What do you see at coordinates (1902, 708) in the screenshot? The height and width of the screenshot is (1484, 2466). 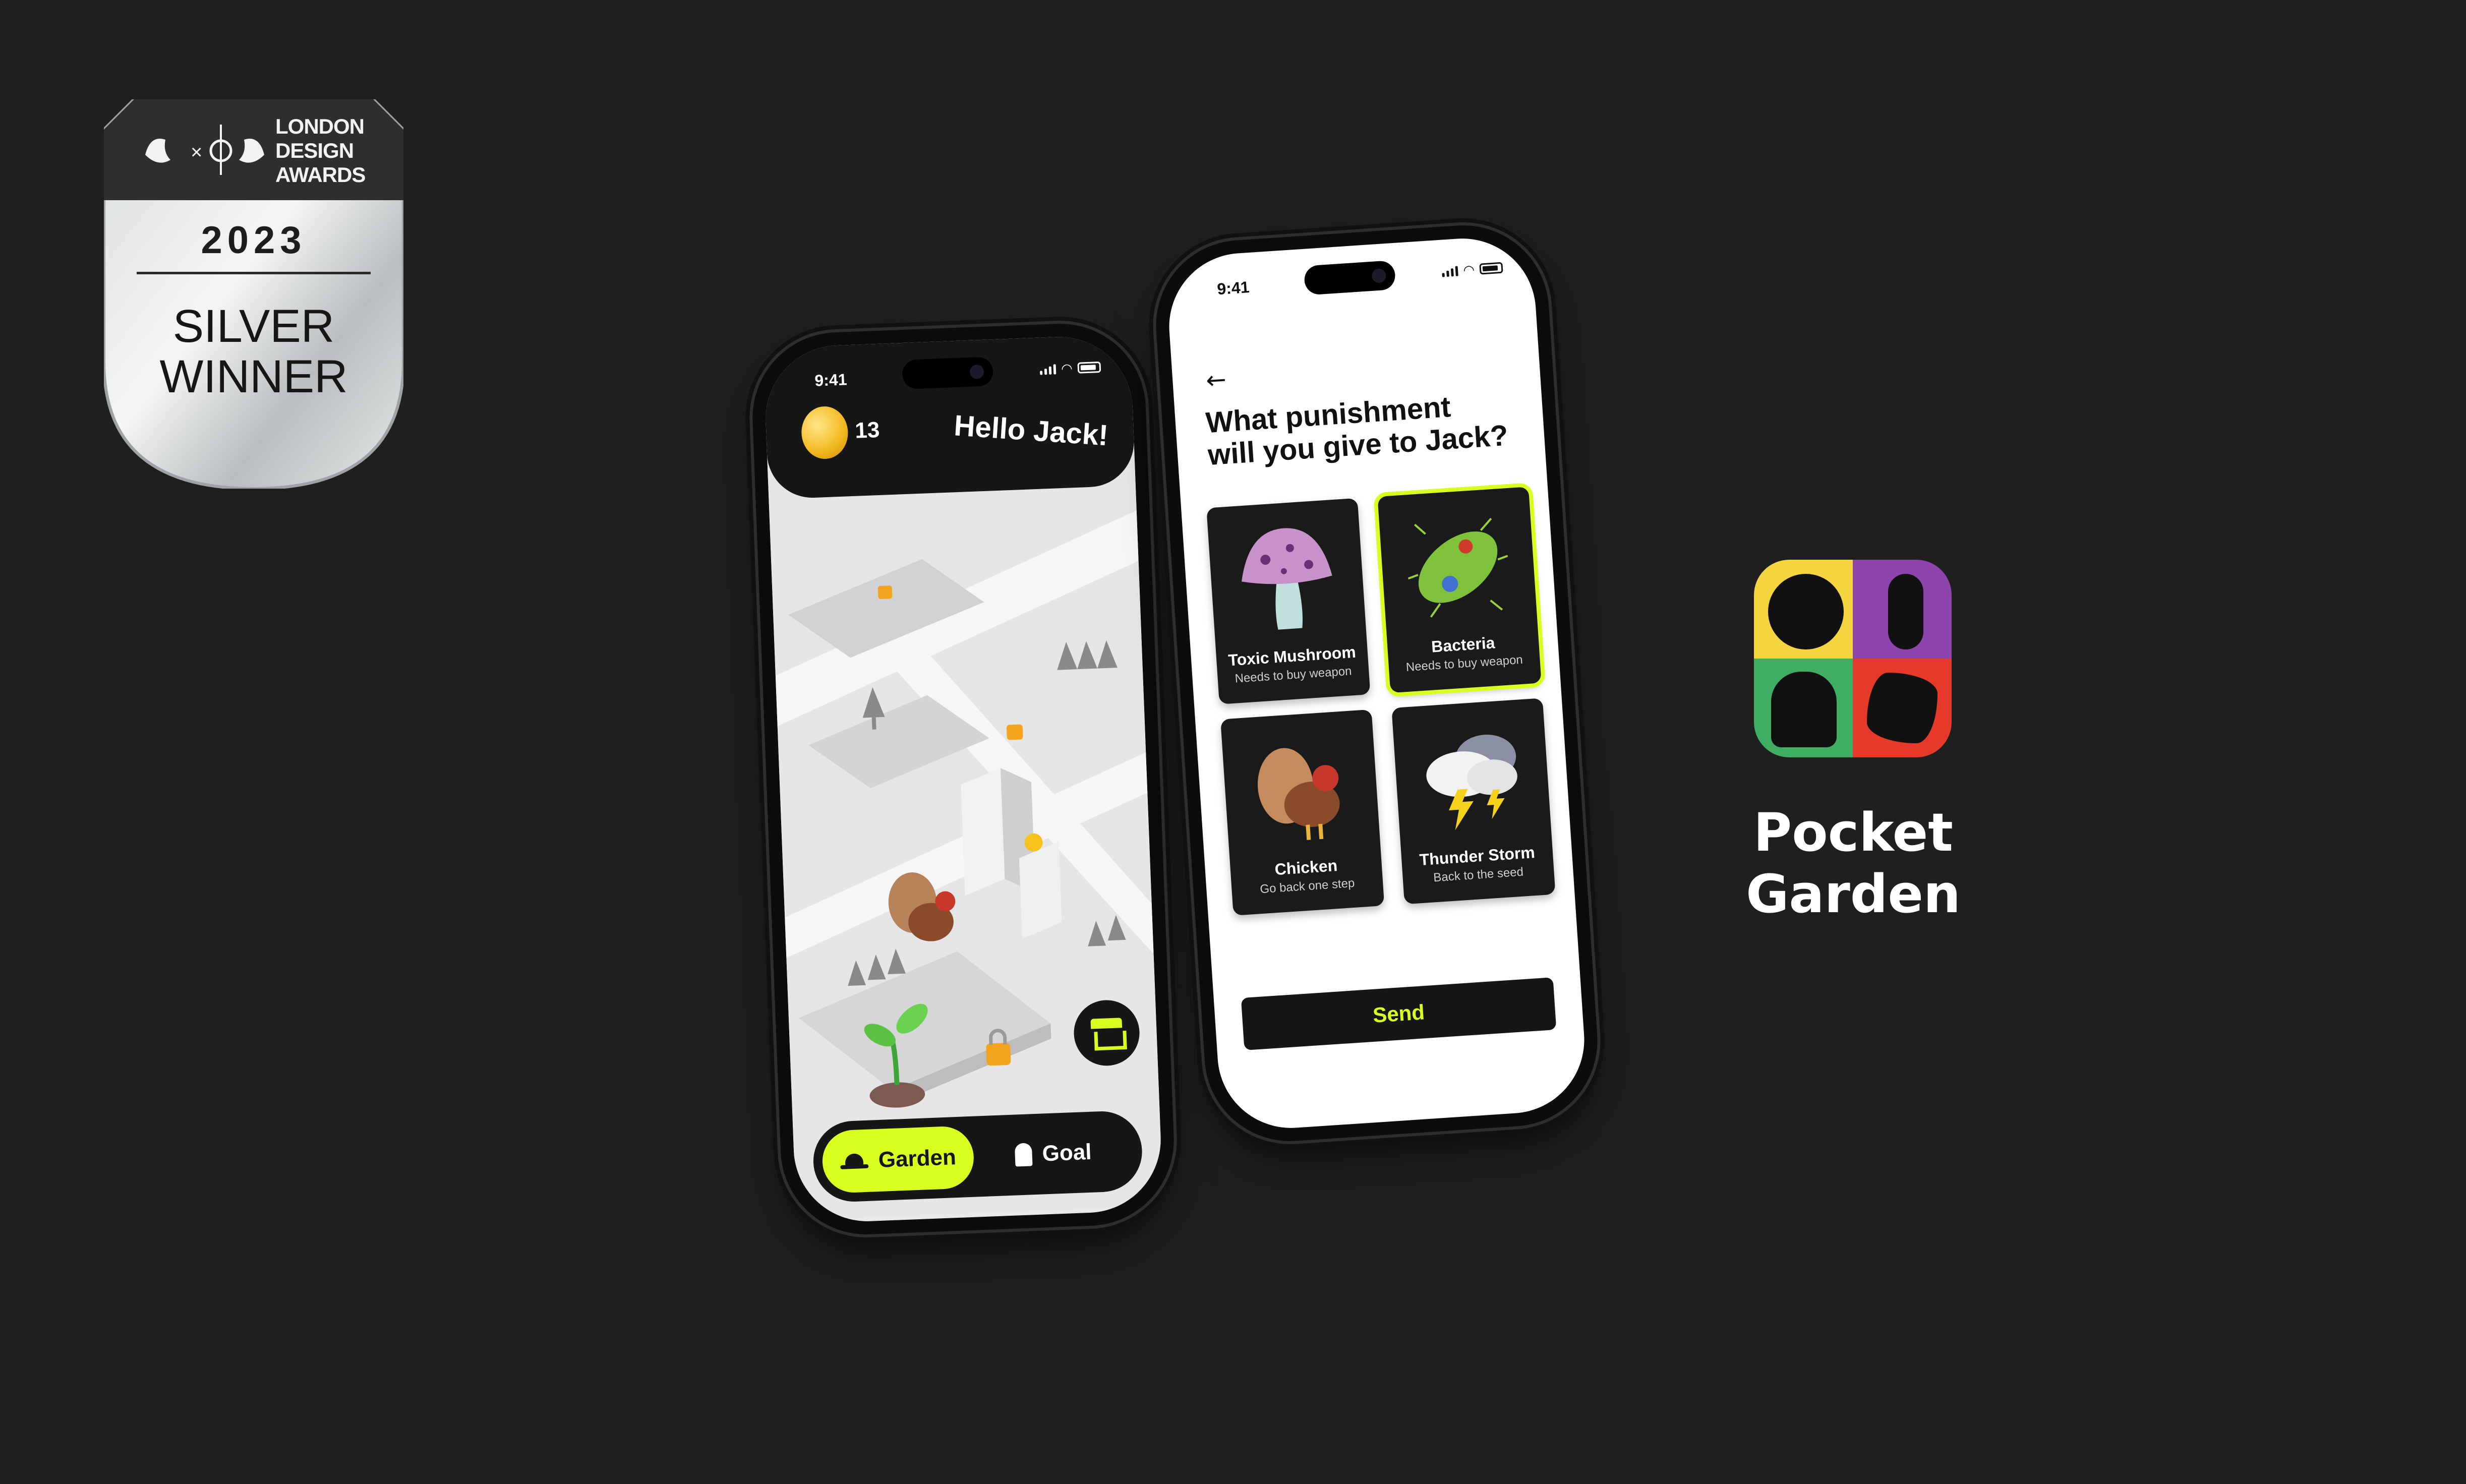 I see `logo-quadrant-red` at bounding box center [1902, 708].